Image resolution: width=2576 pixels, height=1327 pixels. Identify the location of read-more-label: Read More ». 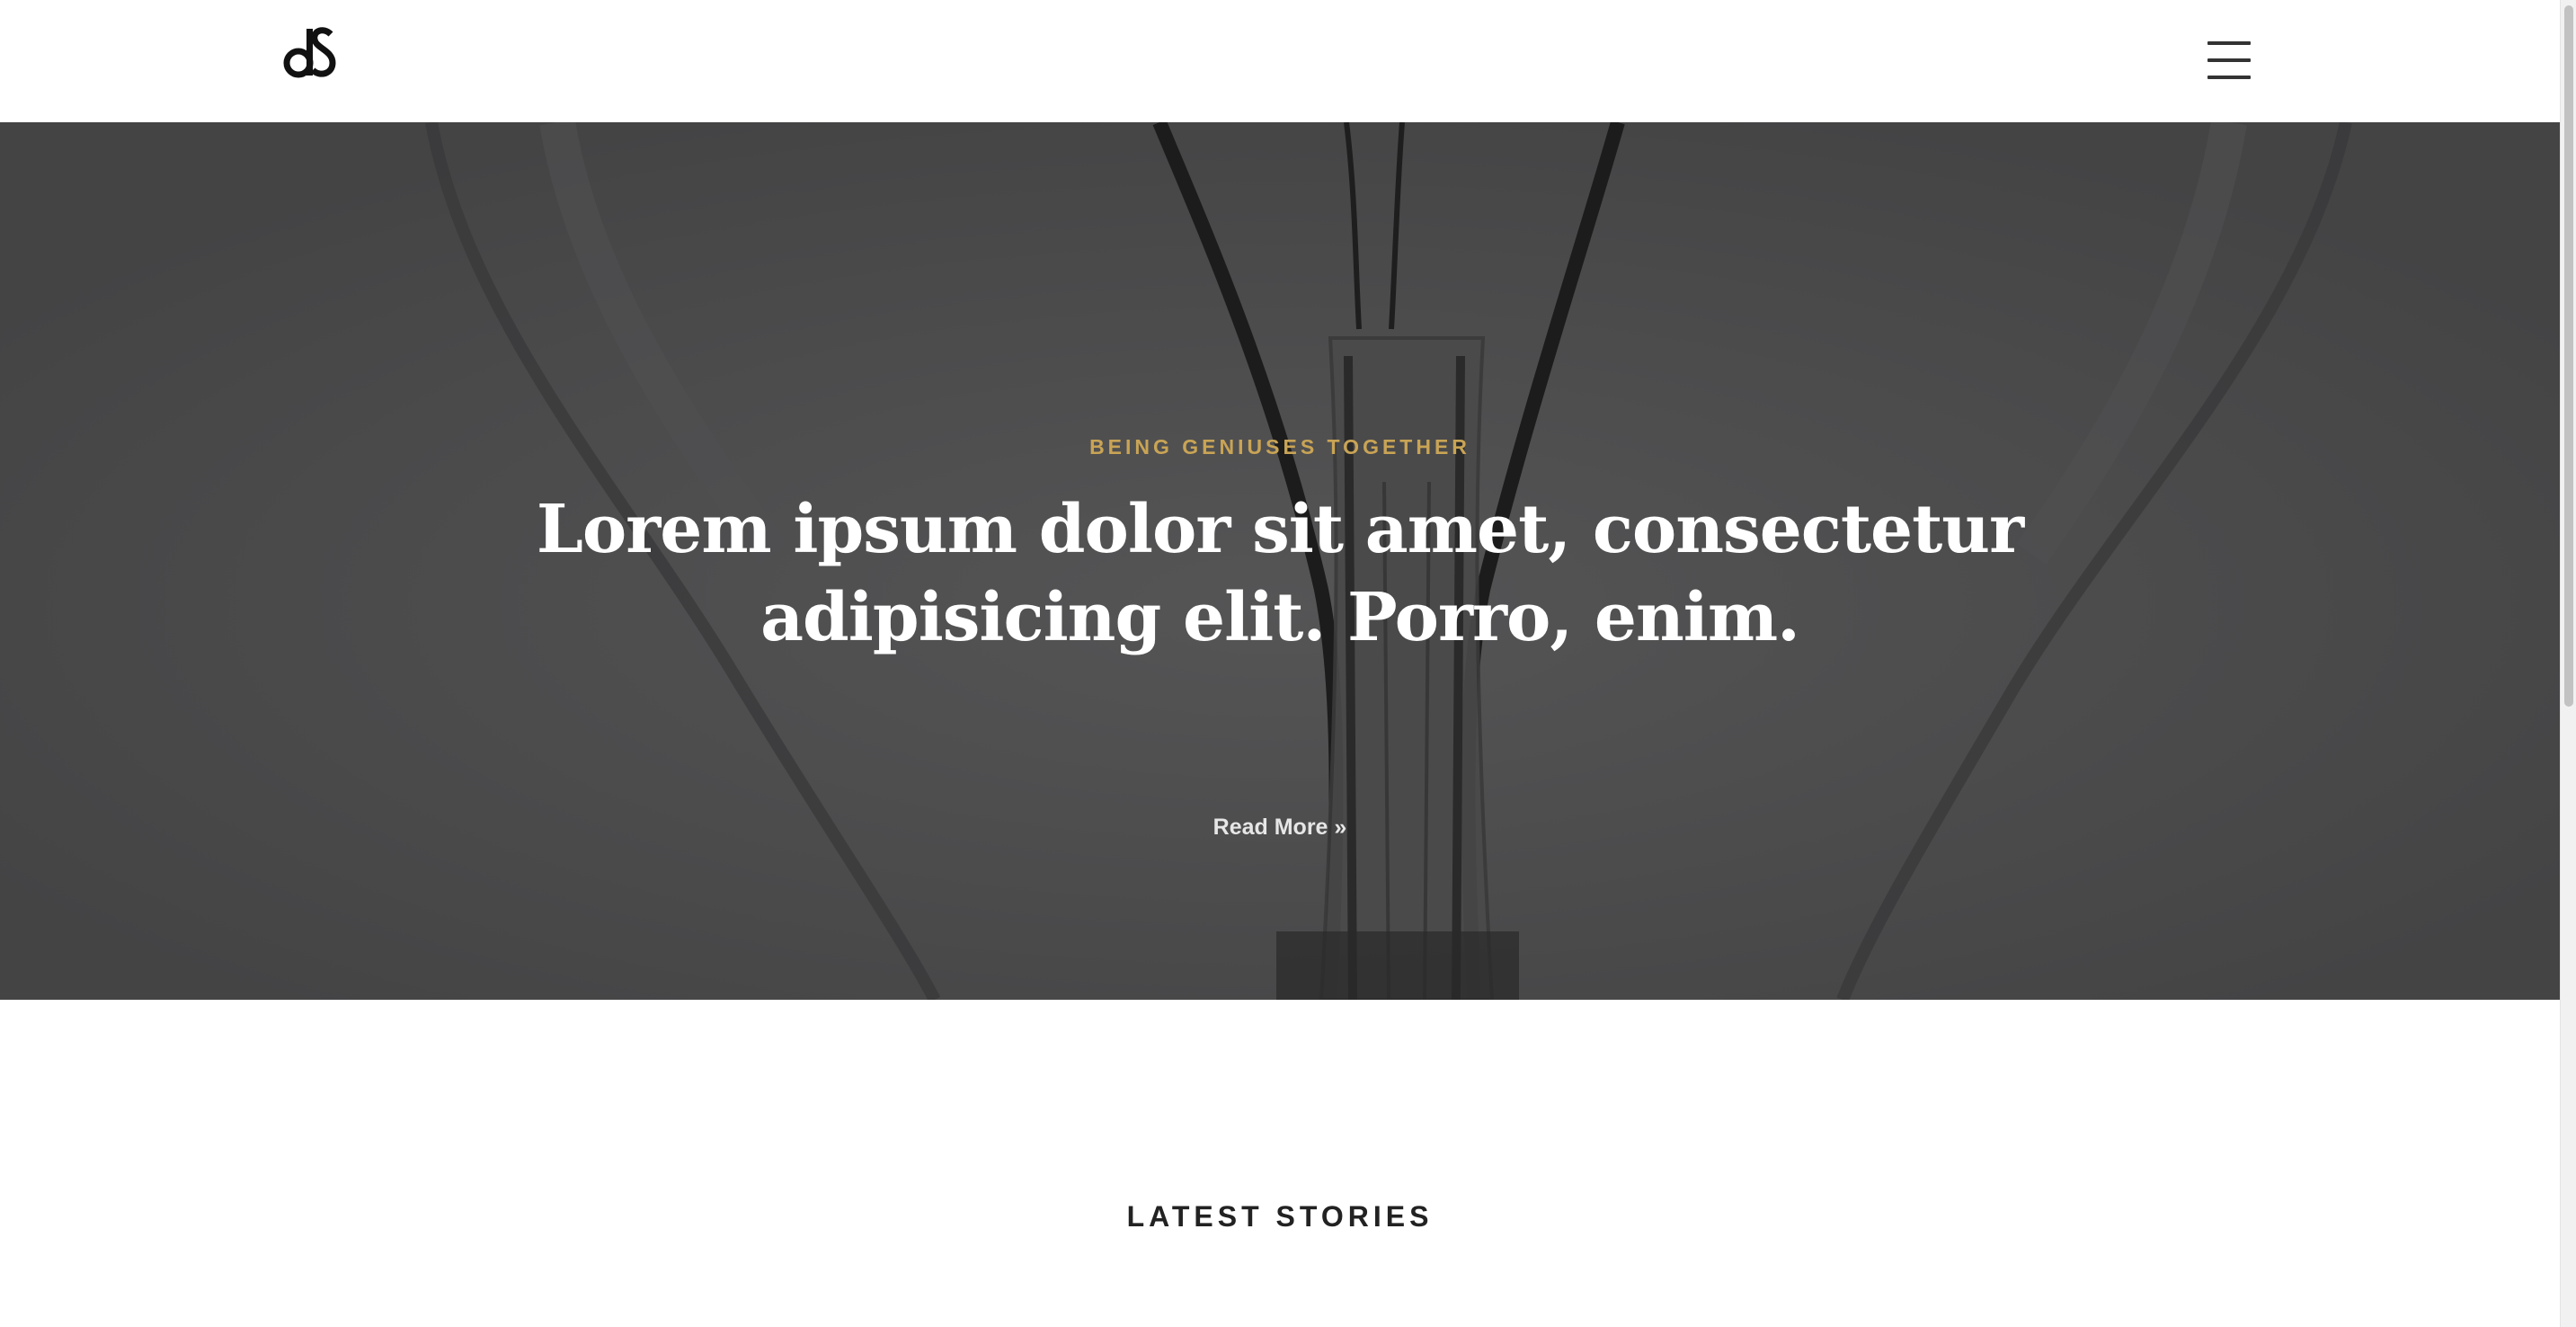
(1280, 827).